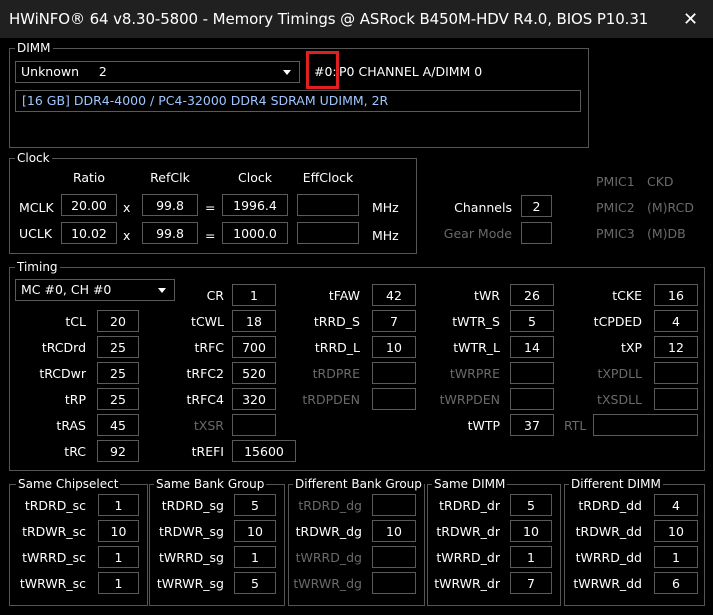 The image size is (713, 615). I want to click on twrpden-value, so click(532, 399).